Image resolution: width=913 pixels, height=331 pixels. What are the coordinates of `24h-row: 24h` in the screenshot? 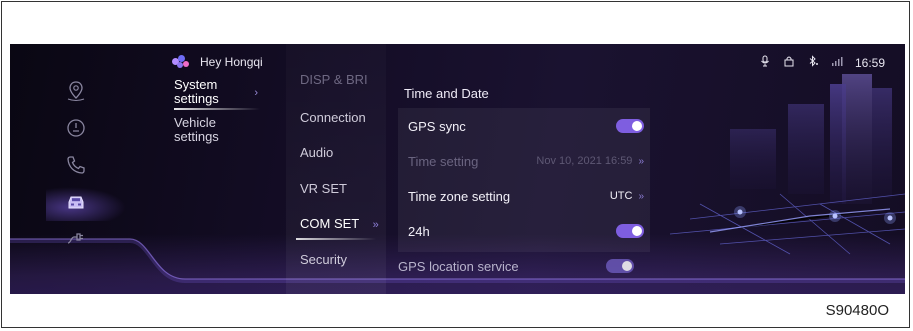 It's located at (526, 231).